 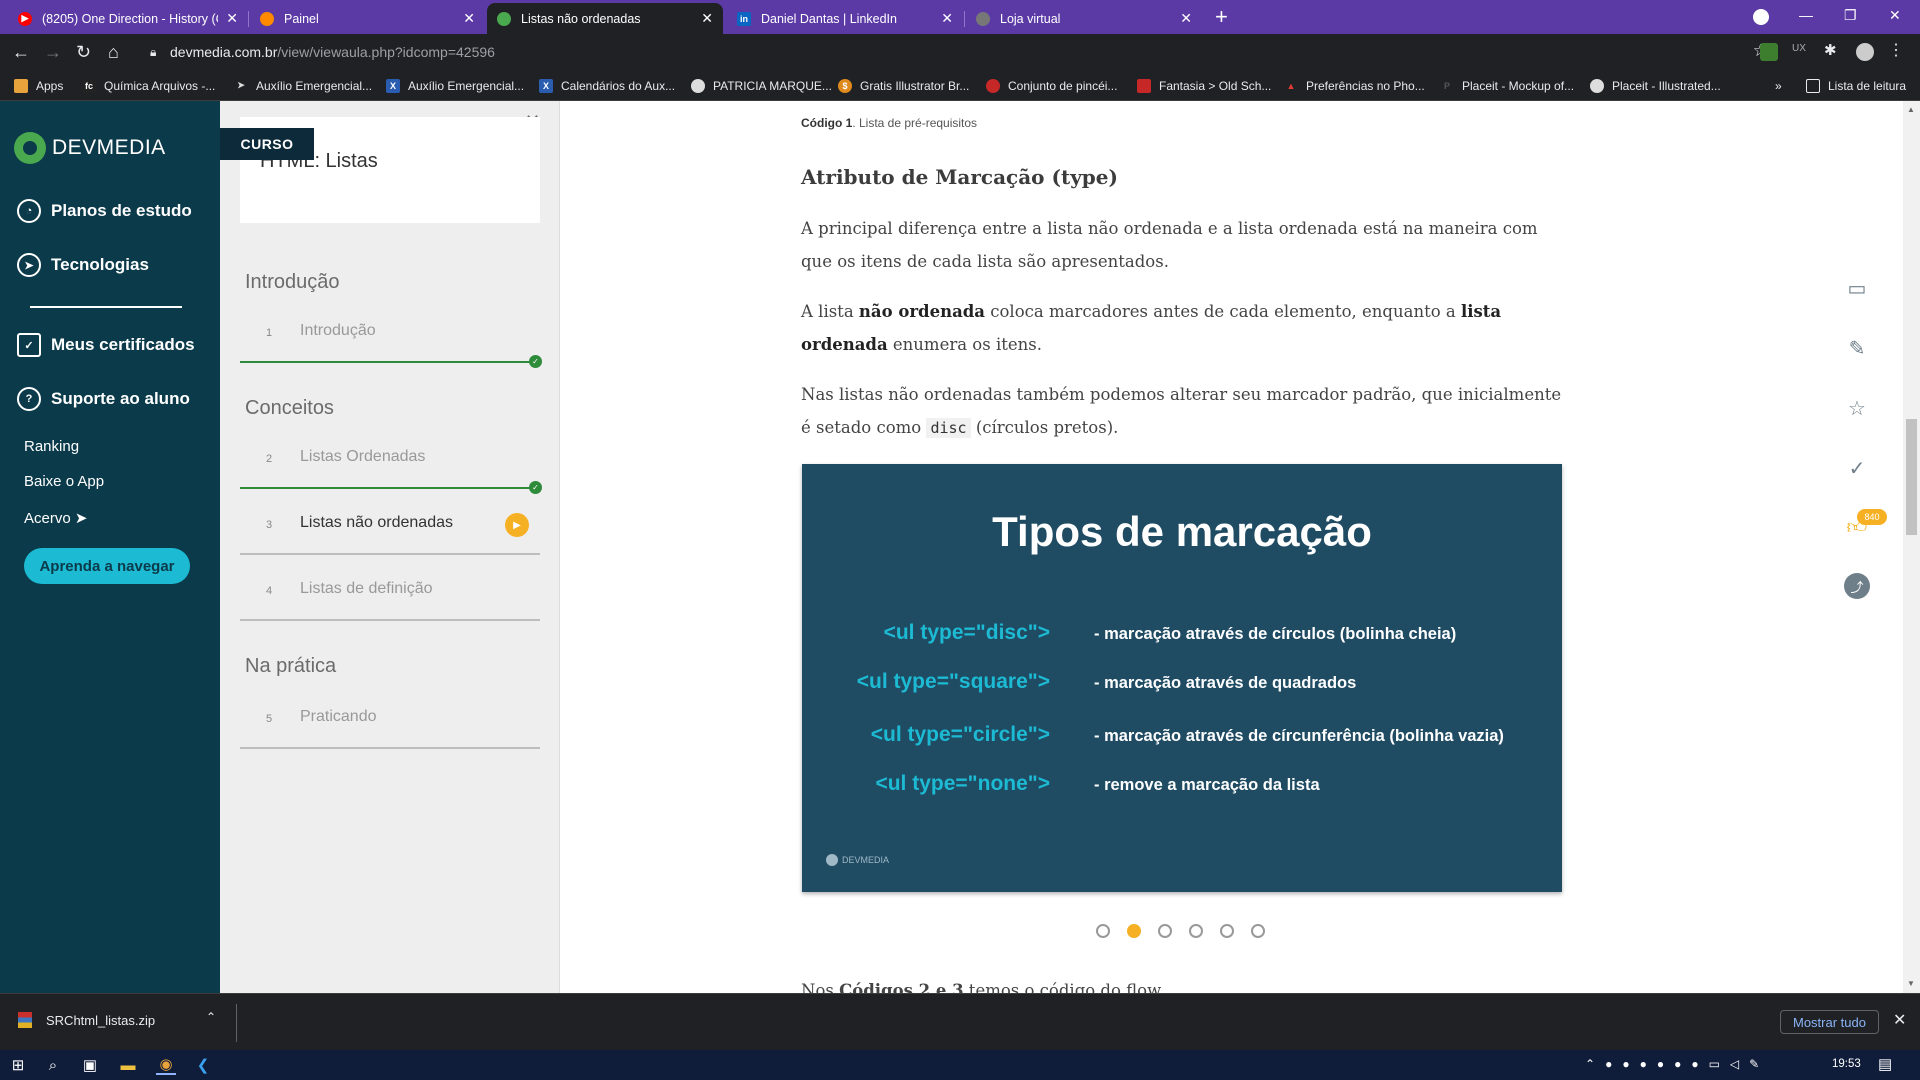 What do you see at coordinates (1911, 983) in the screenshot?
I see `scroll-down-icon: ▼` at bounding box center [1911, 983].